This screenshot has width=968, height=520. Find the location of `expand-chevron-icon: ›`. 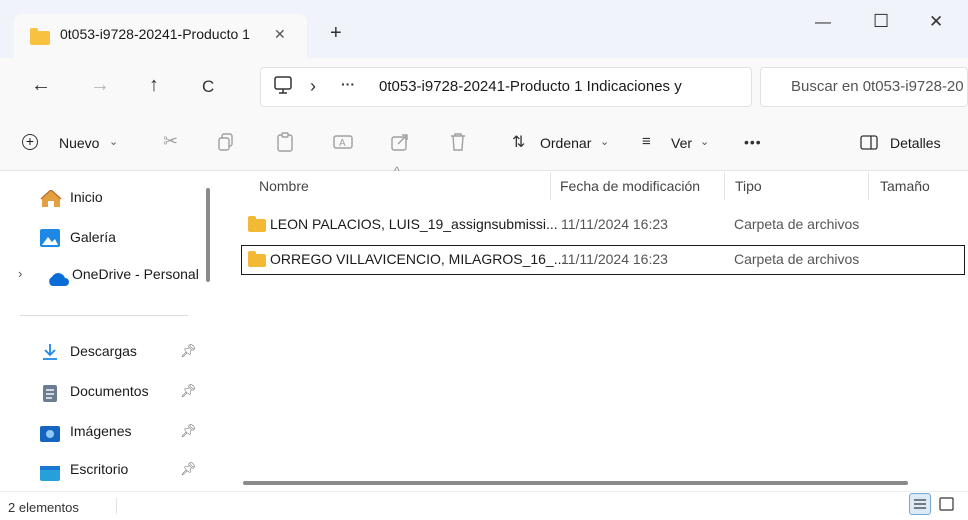

expand-chevron-icon: › is located at coordinates (20, 274).